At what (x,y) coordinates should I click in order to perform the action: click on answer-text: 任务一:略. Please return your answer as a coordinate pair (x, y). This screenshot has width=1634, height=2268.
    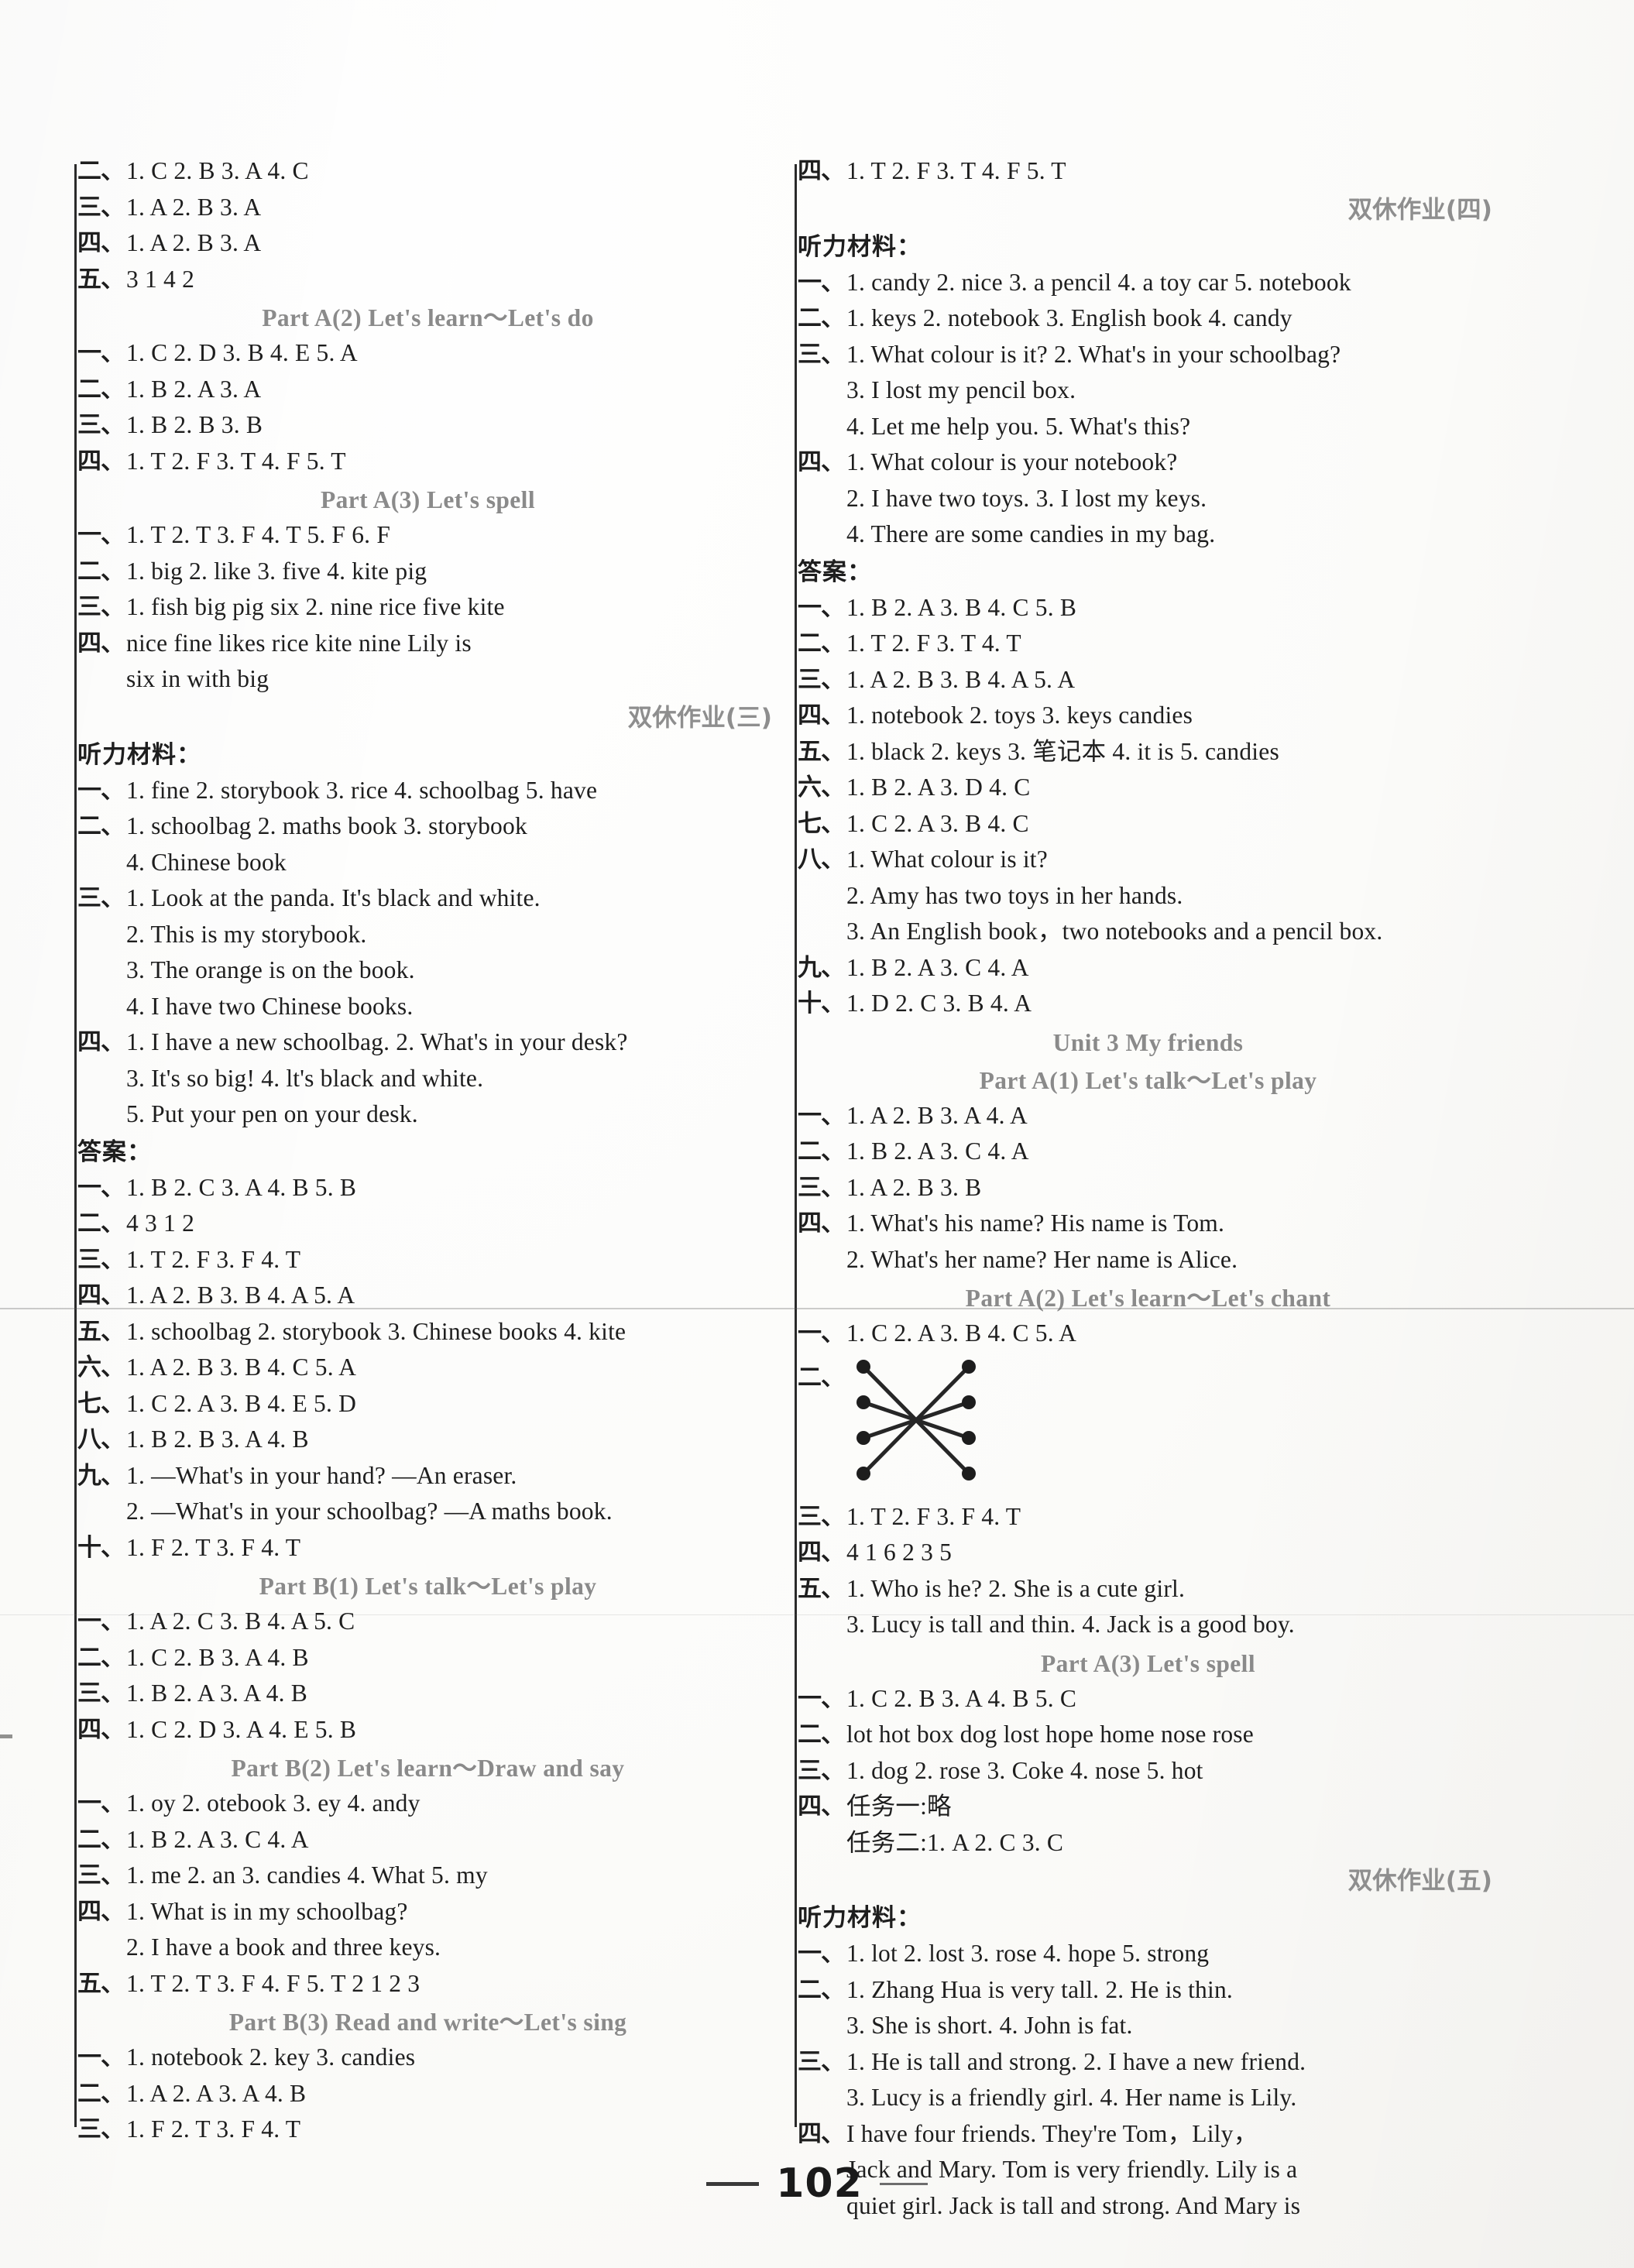
    Looking at the image, I should click on (899, 1807).